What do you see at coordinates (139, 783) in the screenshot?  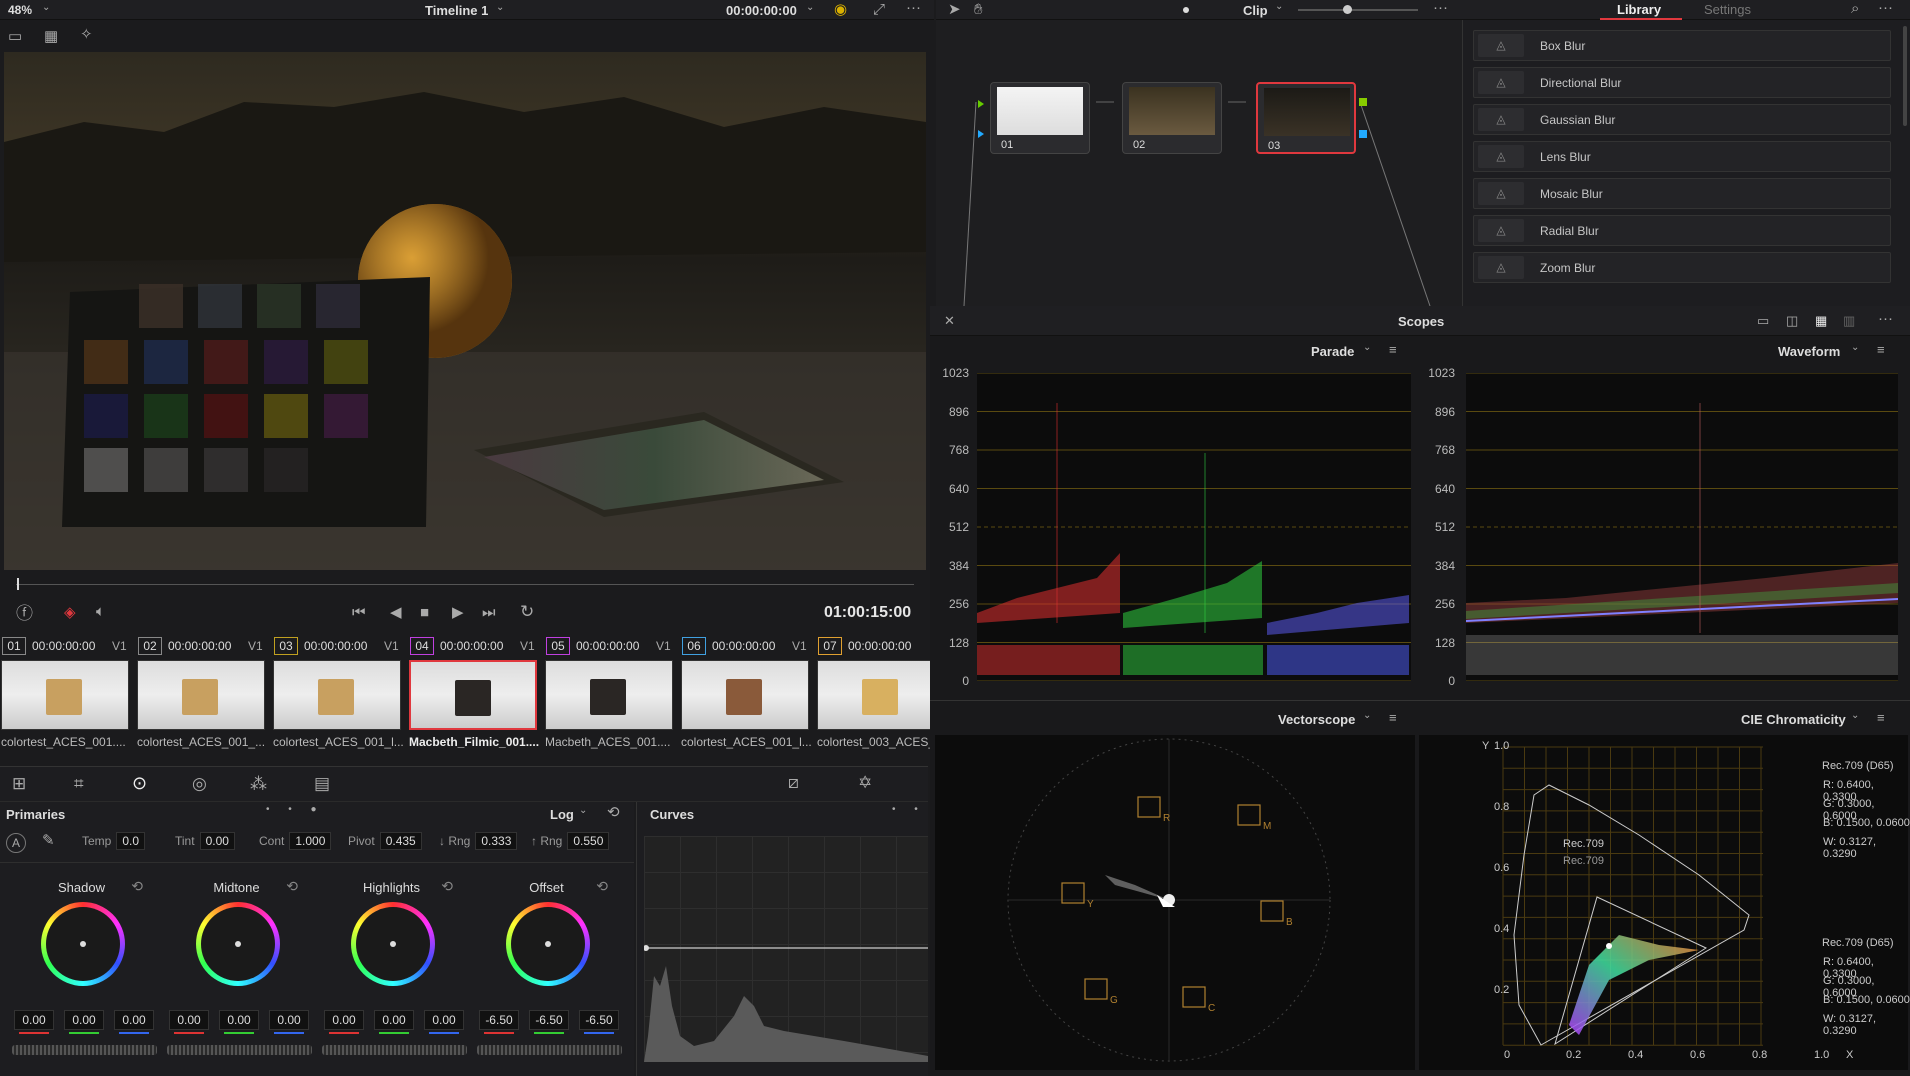 I see `color-wheels-icon: ⊙` at bounding box center [139, 783].